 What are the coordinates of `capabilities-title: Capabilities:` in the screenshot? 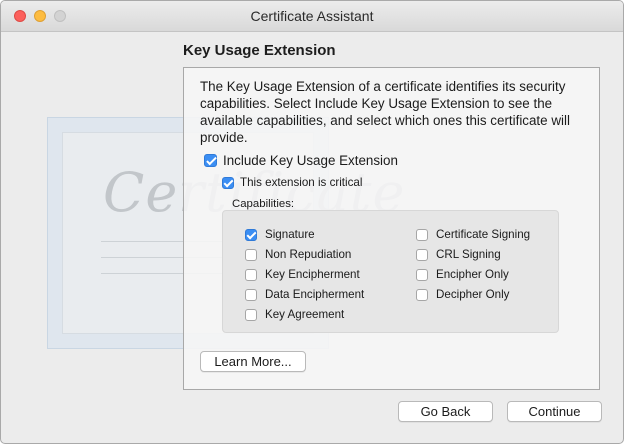 It's located at (263, 204).